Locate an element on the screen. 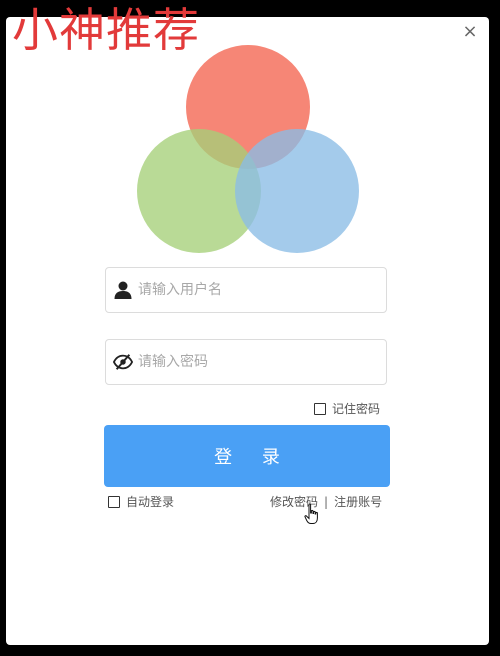 This screenshot has height=656, width=500. remember-password-label: 记住密码 is located at coordinates (356, 409).